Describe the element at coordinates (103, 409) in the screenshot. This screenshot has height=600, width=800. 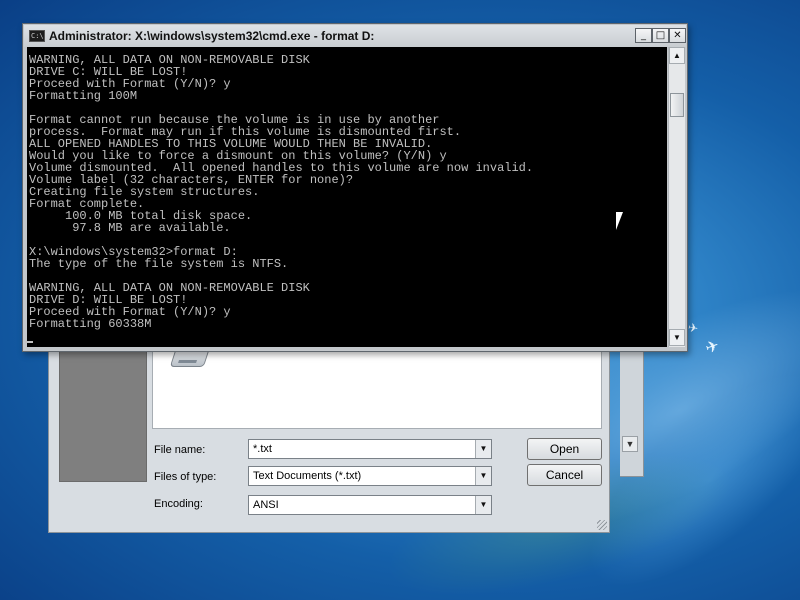
I see `places-bar` at that location.